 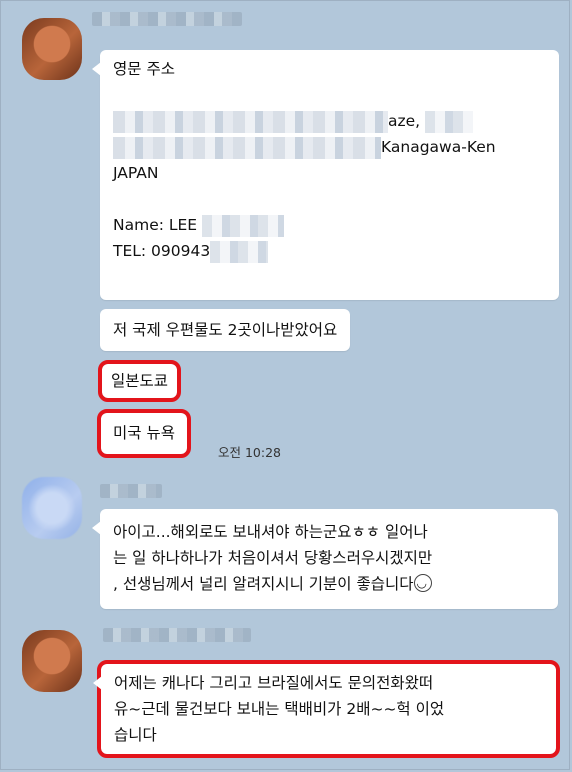 I want to click on message-line: aze,, so click(x=329, y=121).